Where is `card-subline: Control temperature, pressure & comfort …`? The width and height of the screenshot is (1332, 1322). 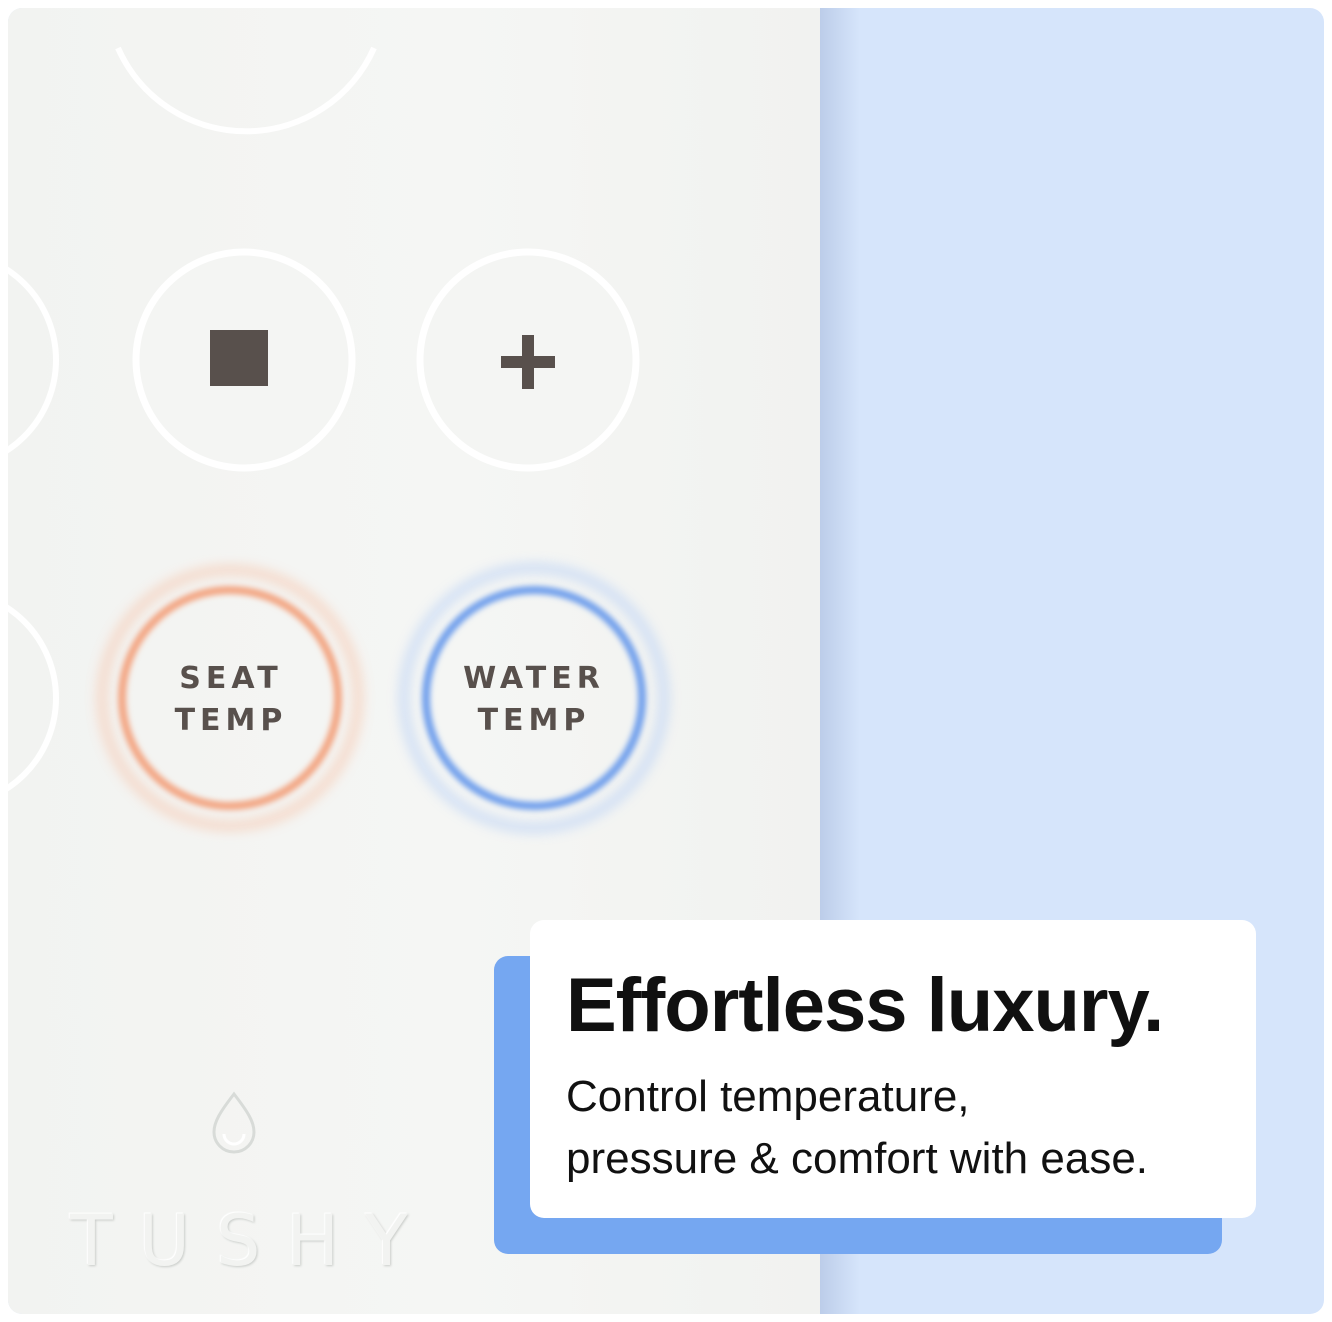 card-subline: Control temperature, pressure & comfort … is located at coordinates (857, 1127).